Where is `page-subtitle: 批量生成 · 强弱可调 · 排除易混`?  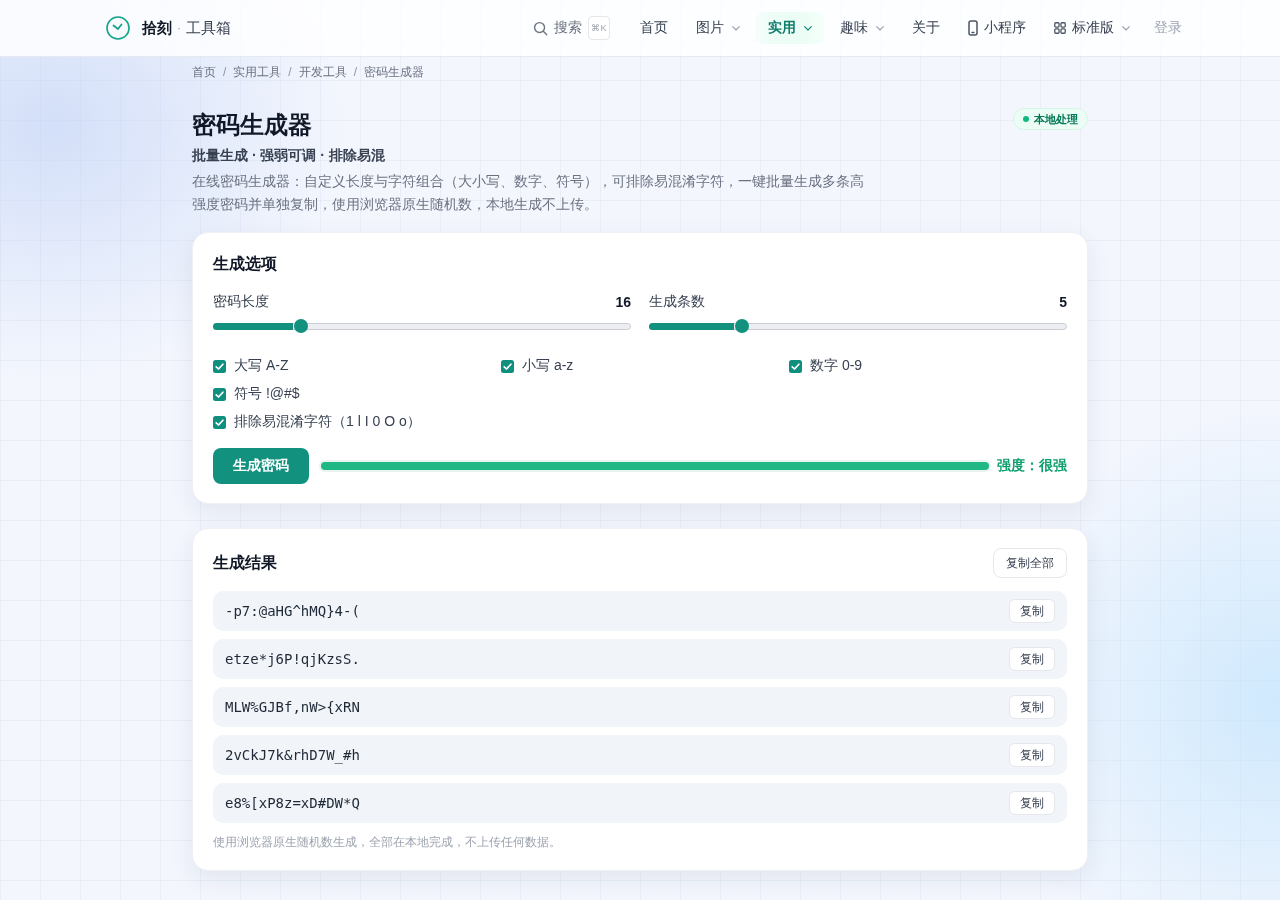 page-subtitle: 批量生成 · 强弱可调 · 排除易混 is located at coordinates (289, 155).